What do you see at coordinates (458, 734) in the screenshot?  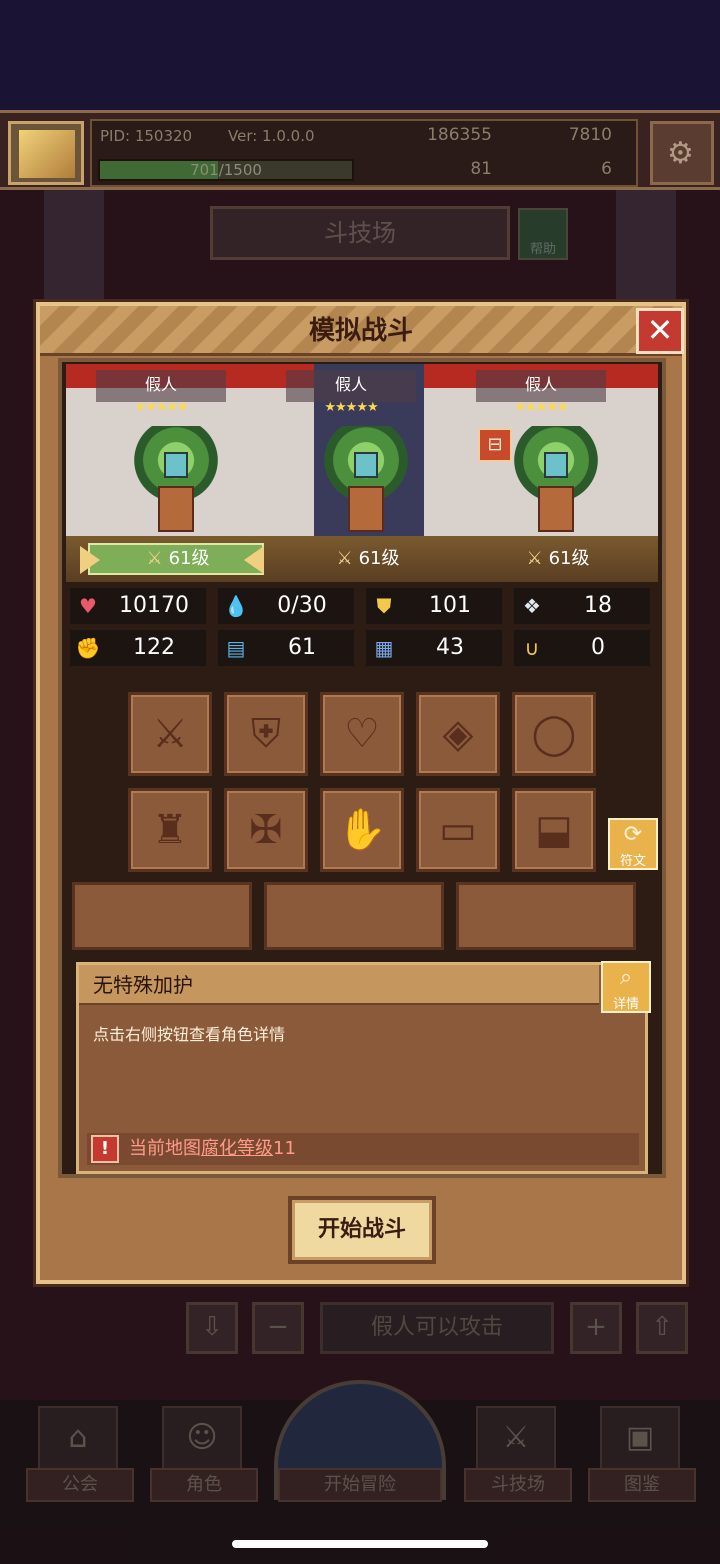 I see `orb-slot-icon: ◈` at bounding box center [458, 734].